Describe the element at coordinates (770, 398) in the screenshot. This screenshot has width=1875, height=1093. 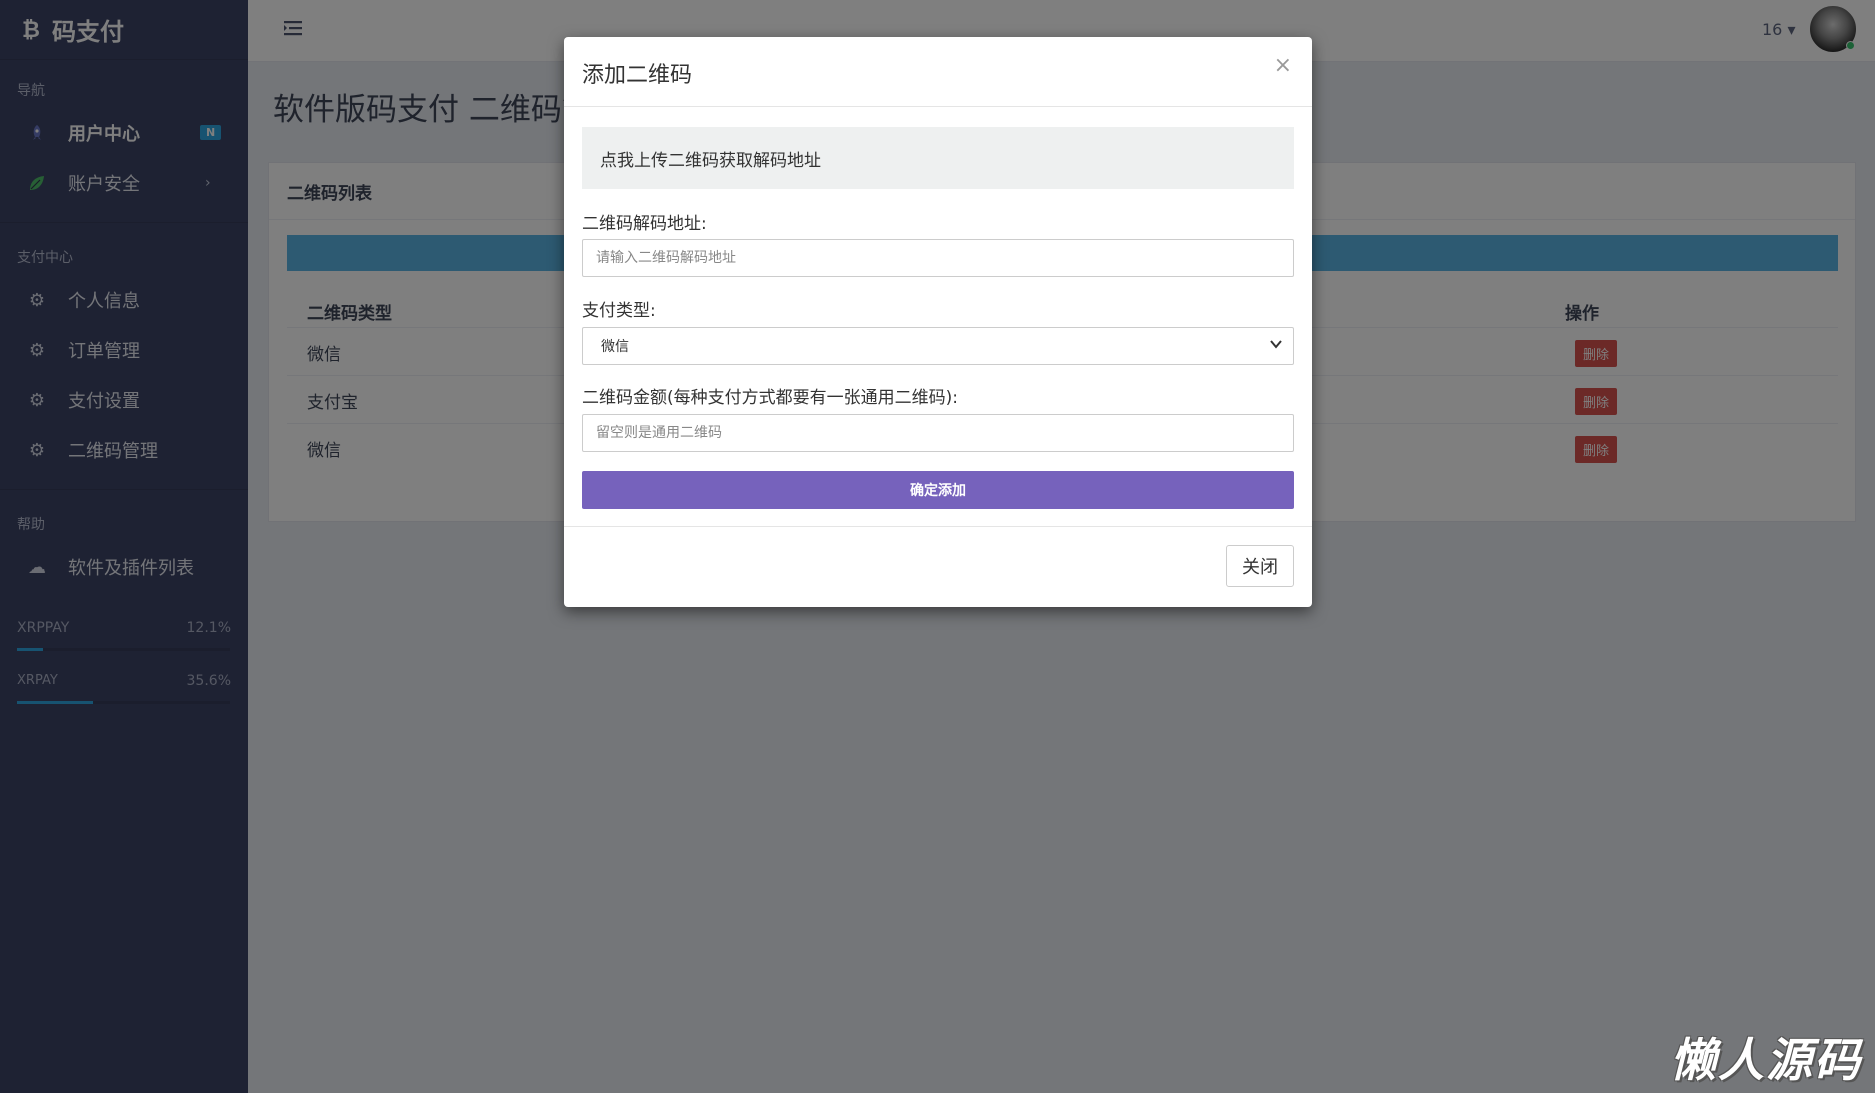
I see `amount-label: 二维码金额(每种支付方式都要有一张通用二维码):` at that location.